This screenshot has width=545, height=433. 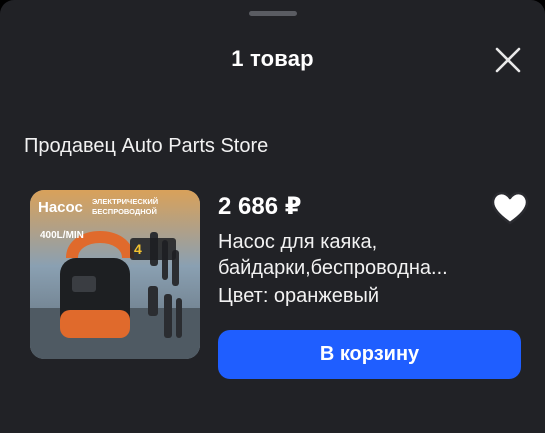 What do you see at coordinates (138, 249) in the screenshot?
I see `image-modes-text: 4` at bounding box center [138, 249].